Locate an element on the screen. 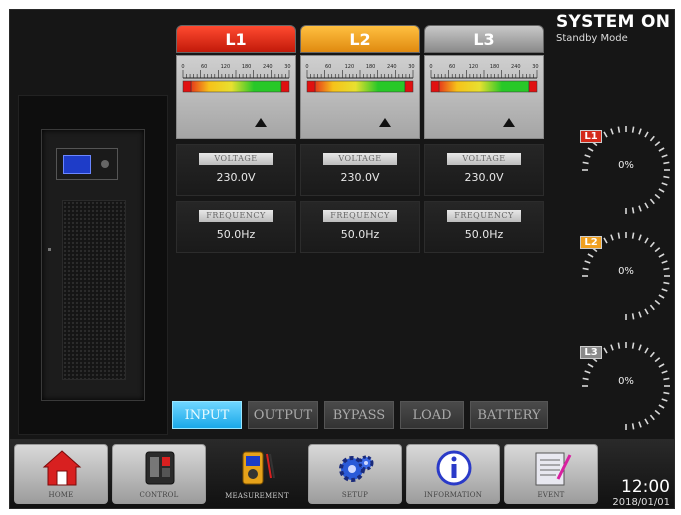 The image size is (681, 515). voltage-gauge-l2: 0 60 120 180 240 300 is located at coordinates (360, 97).